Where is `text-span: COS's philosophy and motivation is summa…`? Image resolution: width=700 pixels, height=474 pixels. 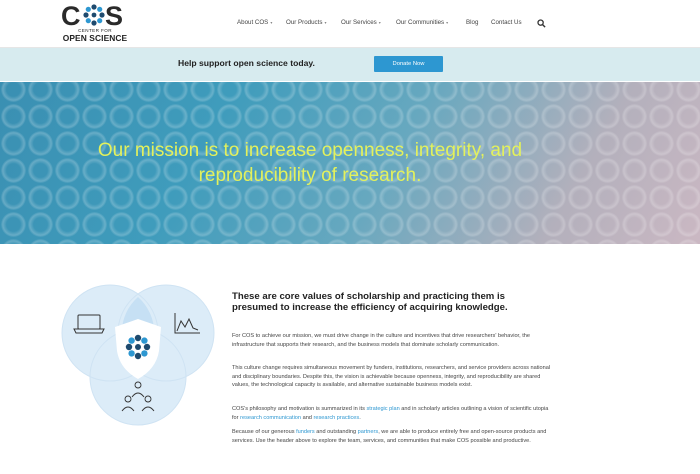 text-span: COS's philosophy and motivation is summa… is located at coordinates (299, 409).